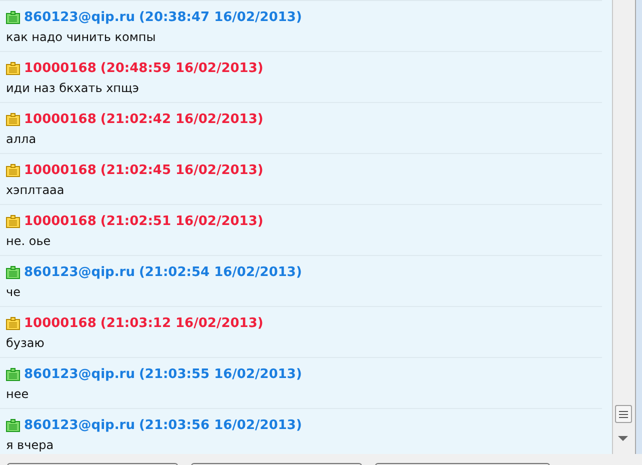  What do you see at coordinates (73, 88) in the screenshot?
I see `message-text: иди наз бкхать хпщэ` at bounding box center [73, 88].